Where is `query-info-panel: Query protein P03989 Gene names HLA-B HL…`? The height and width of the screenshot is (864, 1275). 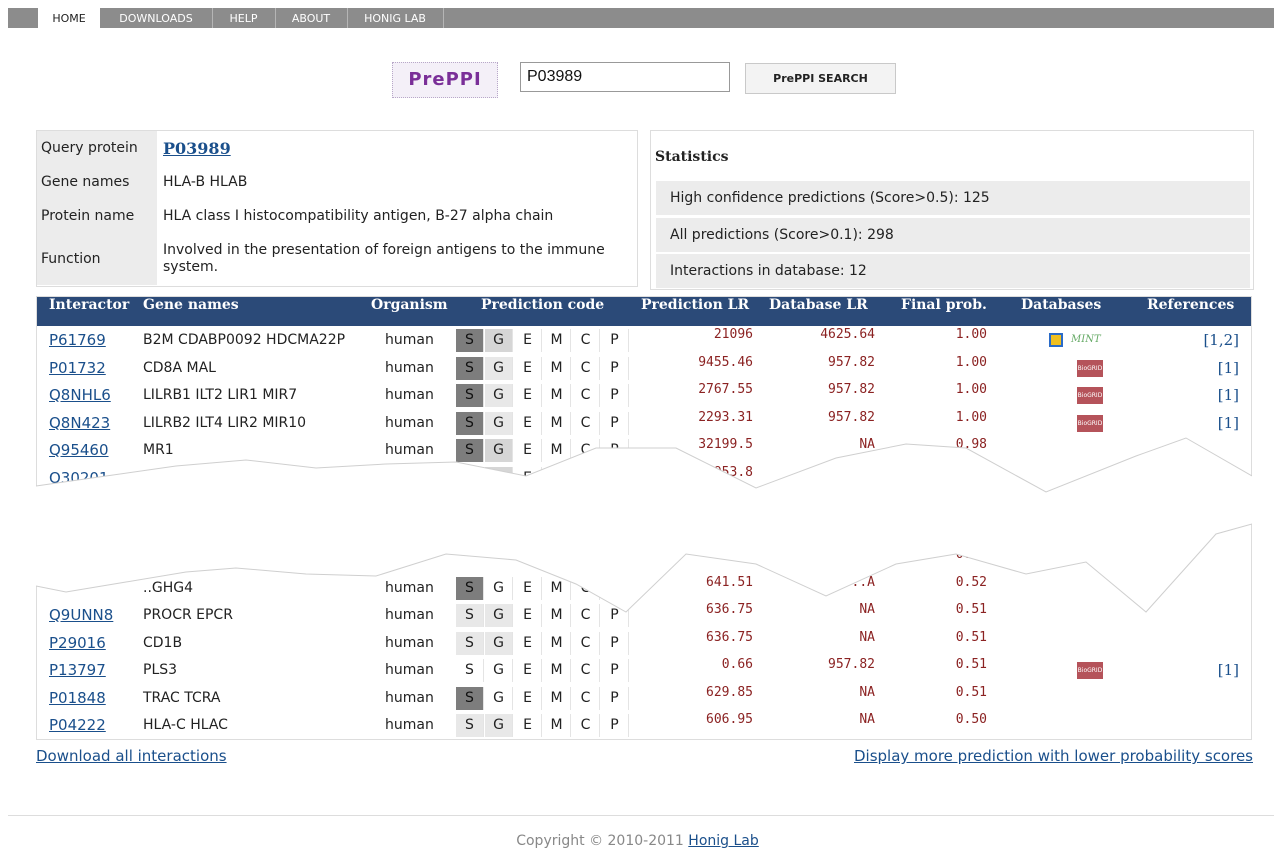
query-info-panel: Query protein P03989 Gene names HLA-B HL… is located at coordinates (337, 208).